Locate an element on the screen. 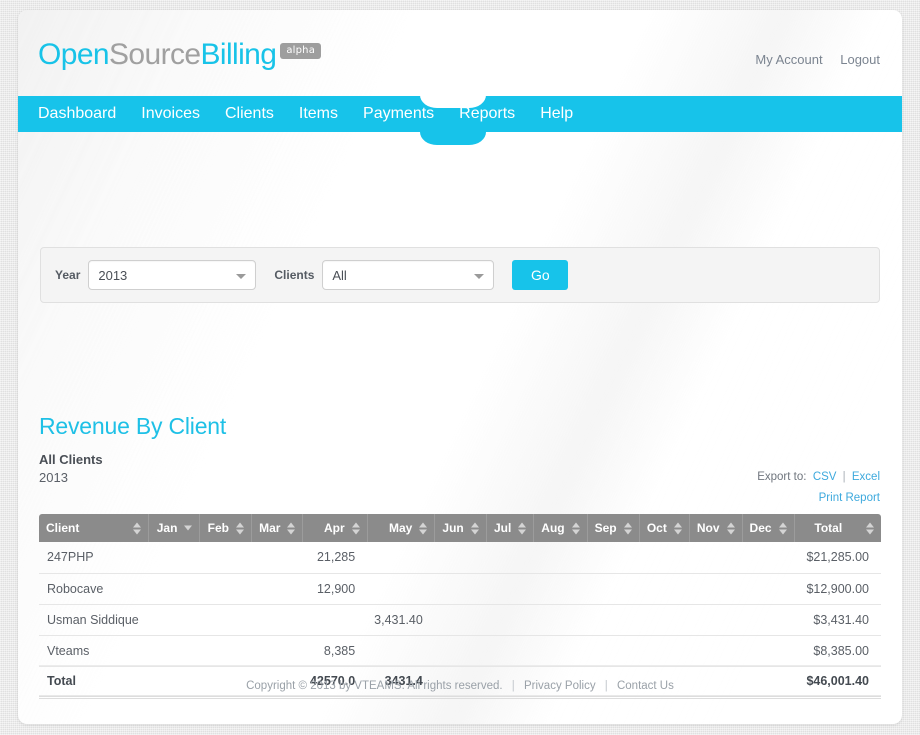  nav-item-invoices: Invoices is located at coordinates (170, 114).